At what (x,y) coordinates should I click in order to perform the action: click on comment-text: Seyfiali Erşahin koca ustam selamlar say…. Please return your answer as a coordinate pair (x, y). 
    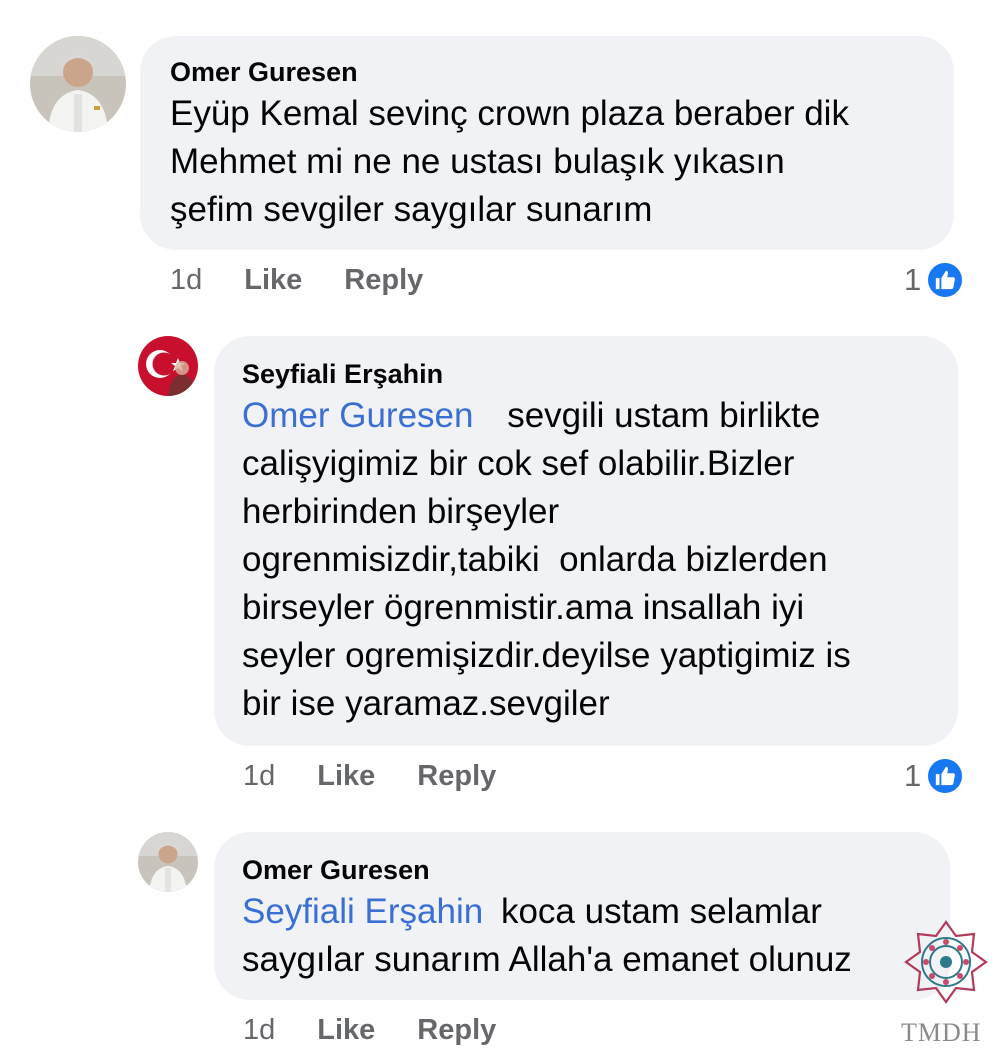
    Looking at the image, I should click on (582, 936).